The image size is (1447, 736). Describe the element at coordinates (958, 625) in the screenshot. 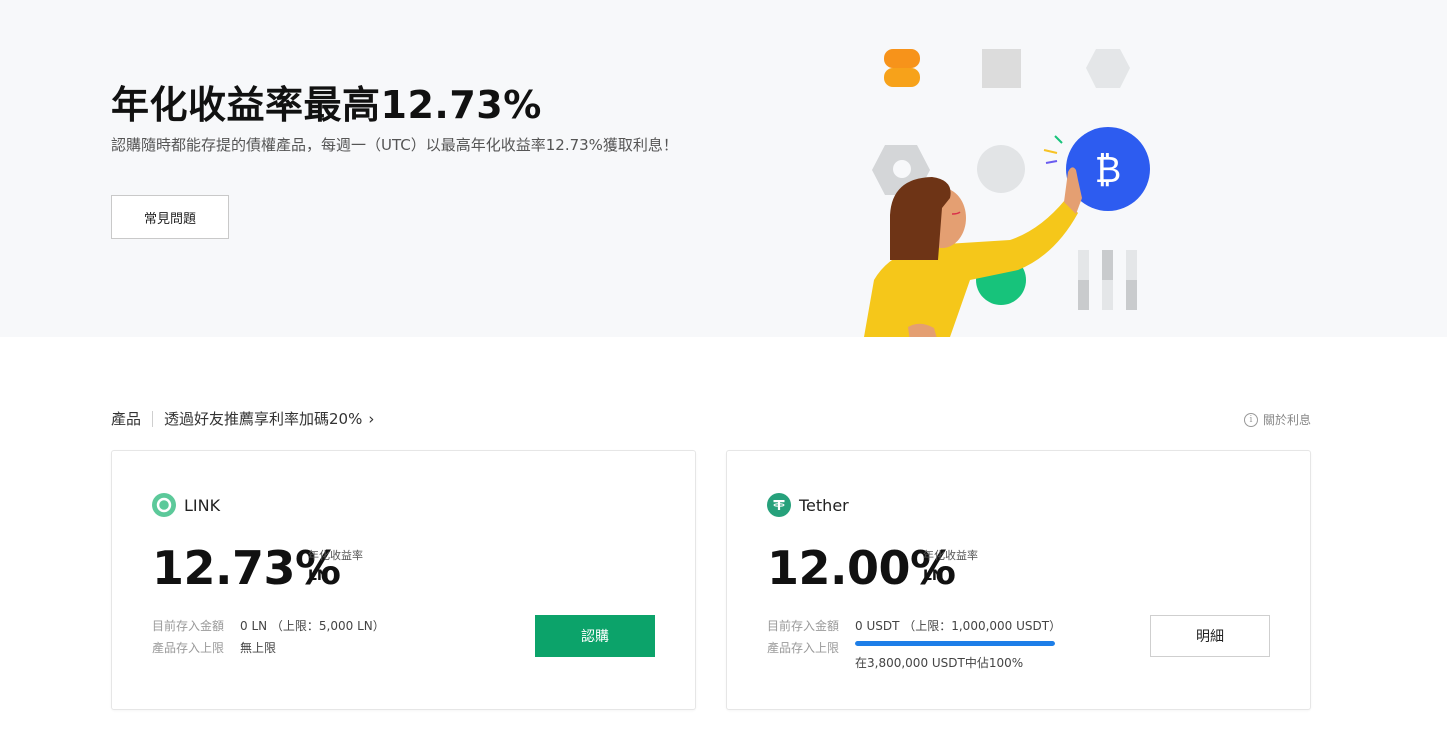

I see `deposit-value: 0 USDT （上限：1,000,000 USDT）` at that location.